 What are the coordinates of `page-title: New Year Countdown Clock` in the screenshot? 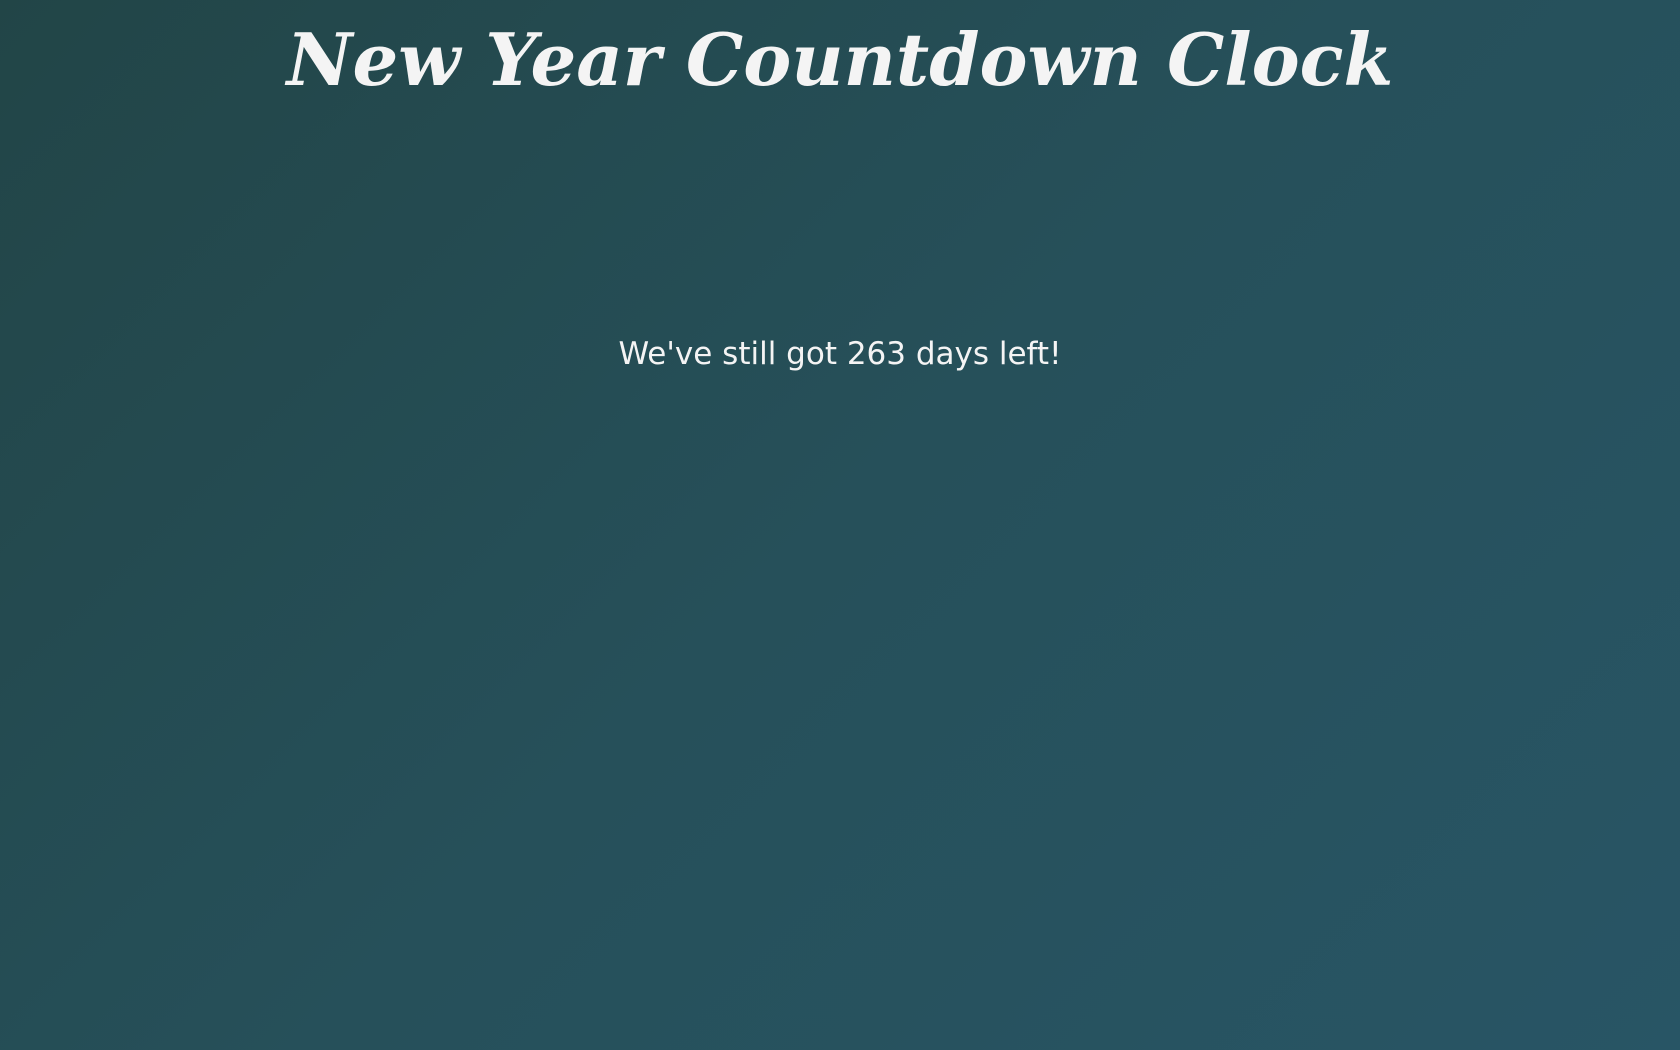 It's located at (840, 59).